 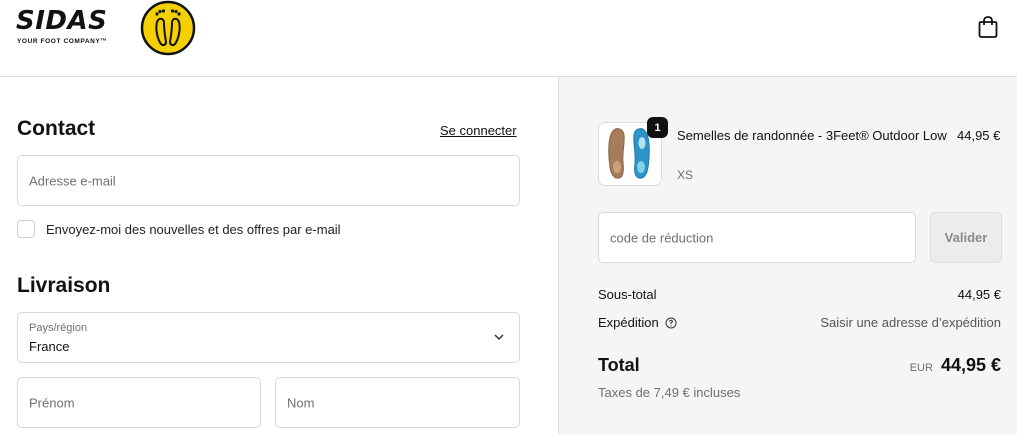 What do you see at coordinates (268, 337) in the screenshot?
I see `country-select: Pays/région France` at bounding box center [268, 337].